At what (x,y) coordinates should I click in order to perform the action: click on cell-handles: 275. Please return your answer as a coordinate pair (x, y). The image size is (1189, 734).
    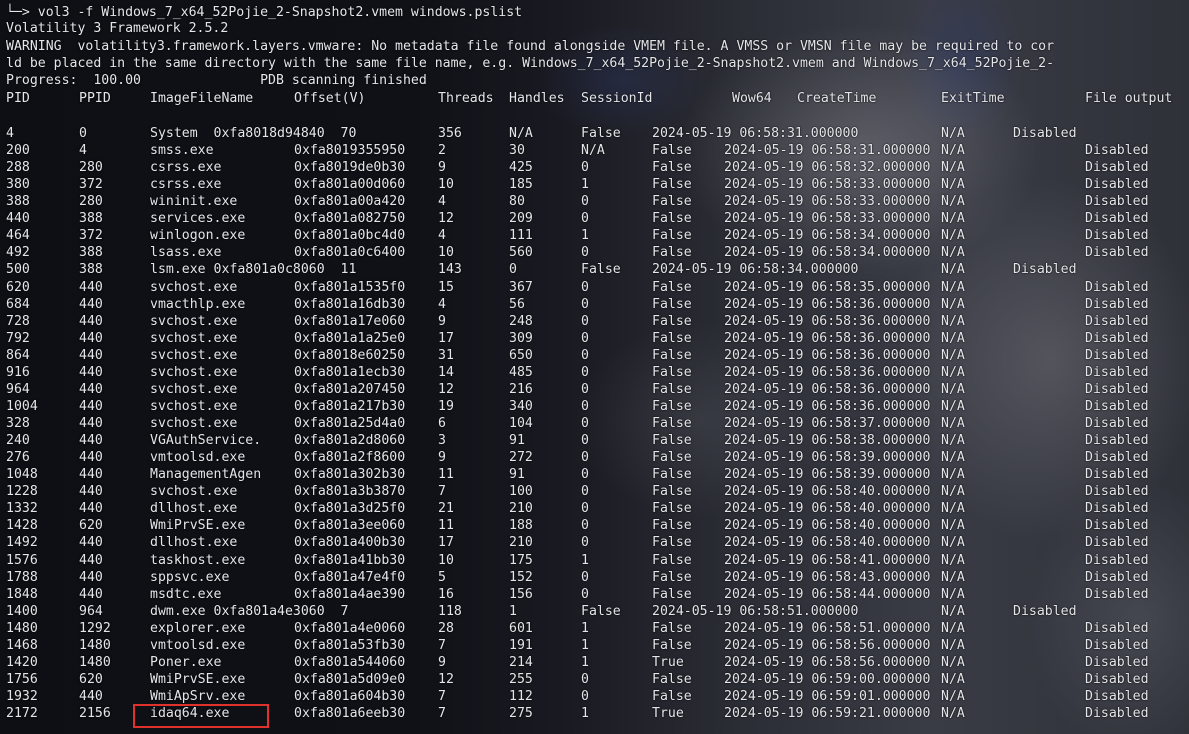
    Looking at the image, I should click on (521, 714).